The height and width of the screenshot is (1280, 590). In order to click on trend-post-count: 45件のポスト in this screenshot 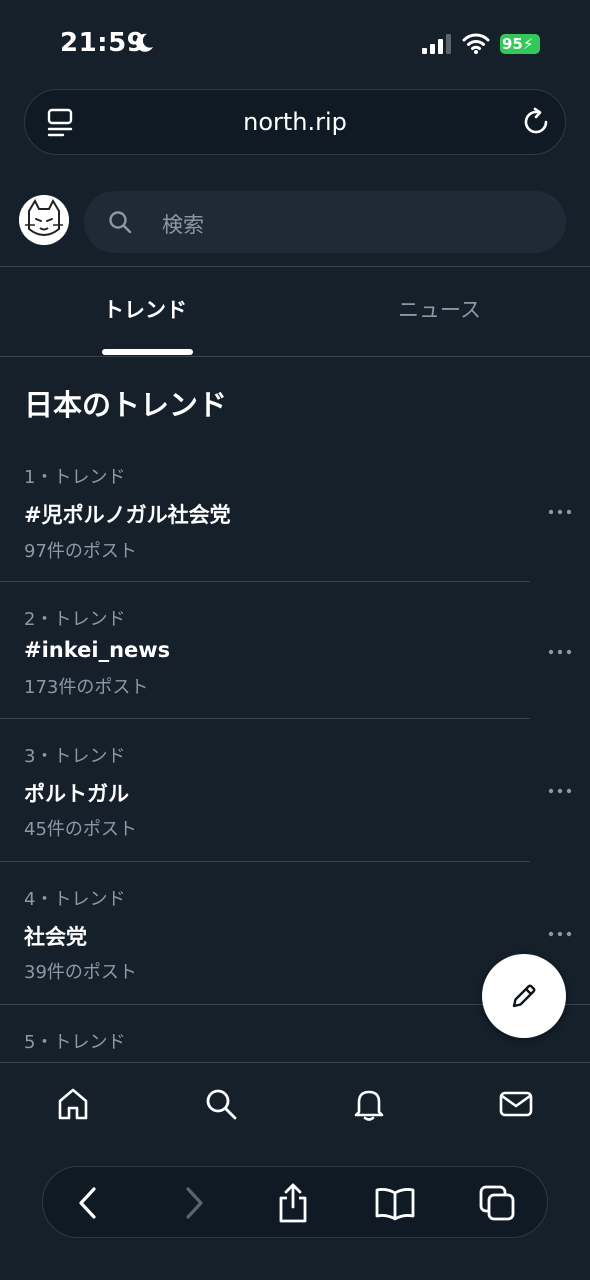, I will do `click(80, 829)`.